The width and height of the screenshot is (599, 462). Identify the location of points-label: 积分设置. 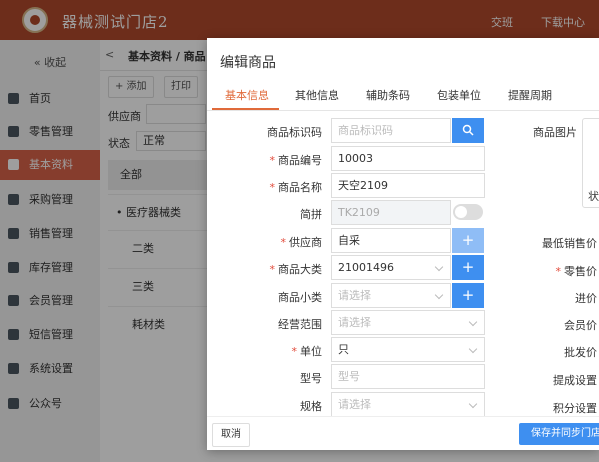
(575, 408).